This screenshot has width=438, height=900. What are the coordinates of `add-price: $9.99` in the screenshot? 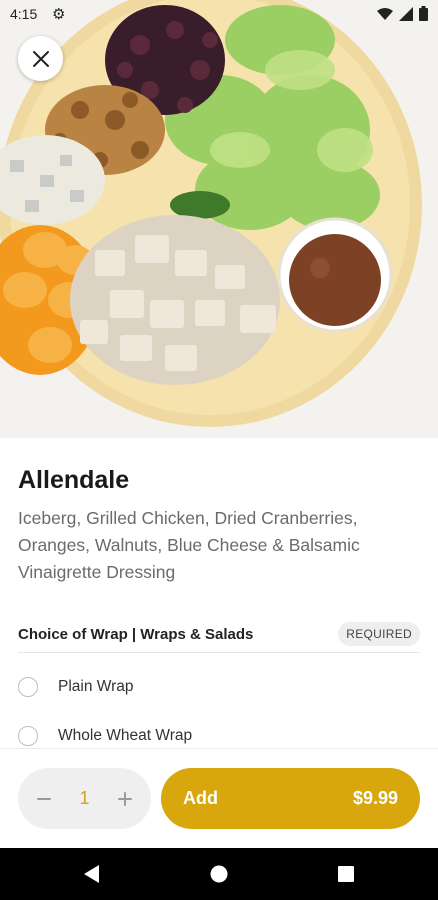 It's located at (375, 798).